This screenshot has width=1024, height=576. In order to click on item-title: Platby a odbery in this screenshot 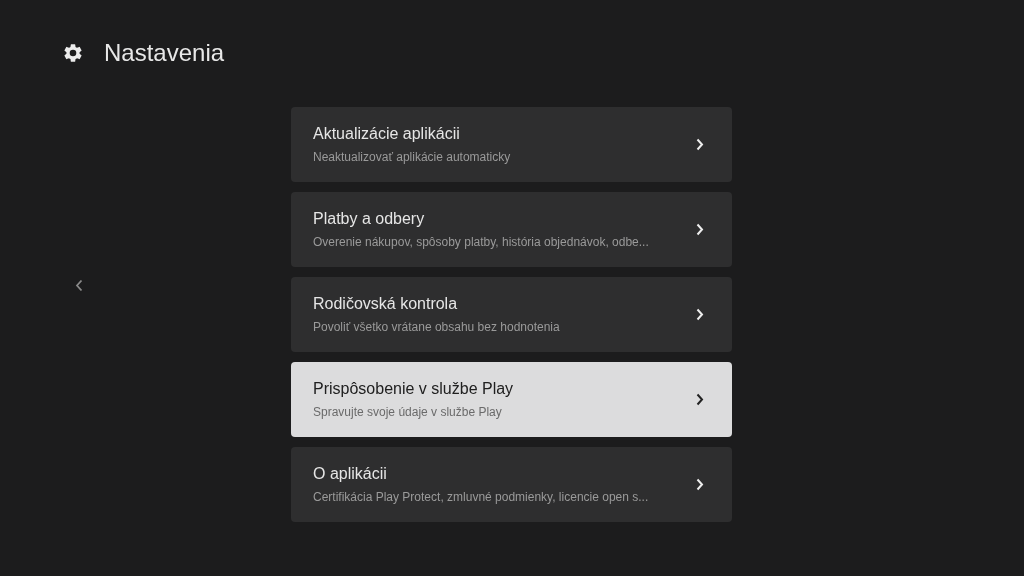, I will do `click(369, 219)`.